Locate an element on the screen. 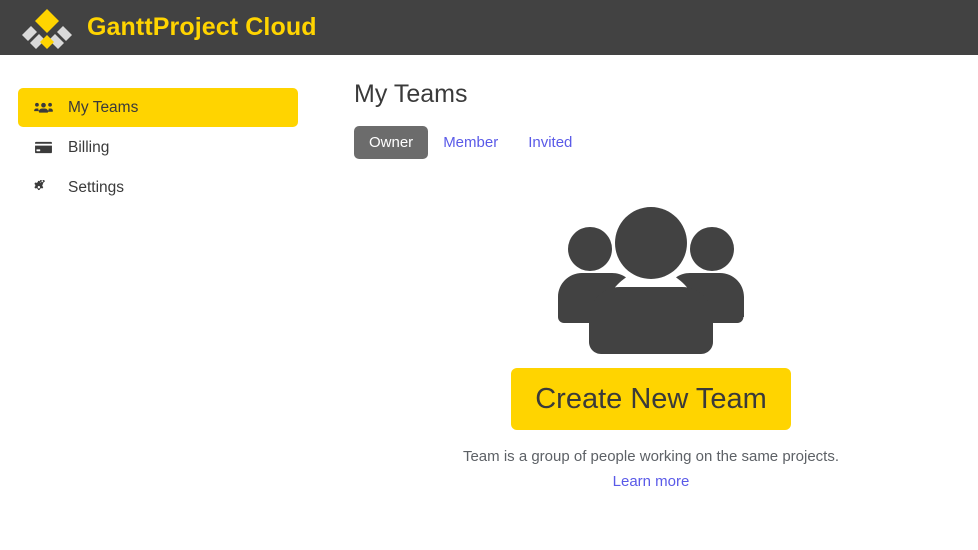 The image size is (978, 550). cogs-icon is located at coordinates (47, 187).